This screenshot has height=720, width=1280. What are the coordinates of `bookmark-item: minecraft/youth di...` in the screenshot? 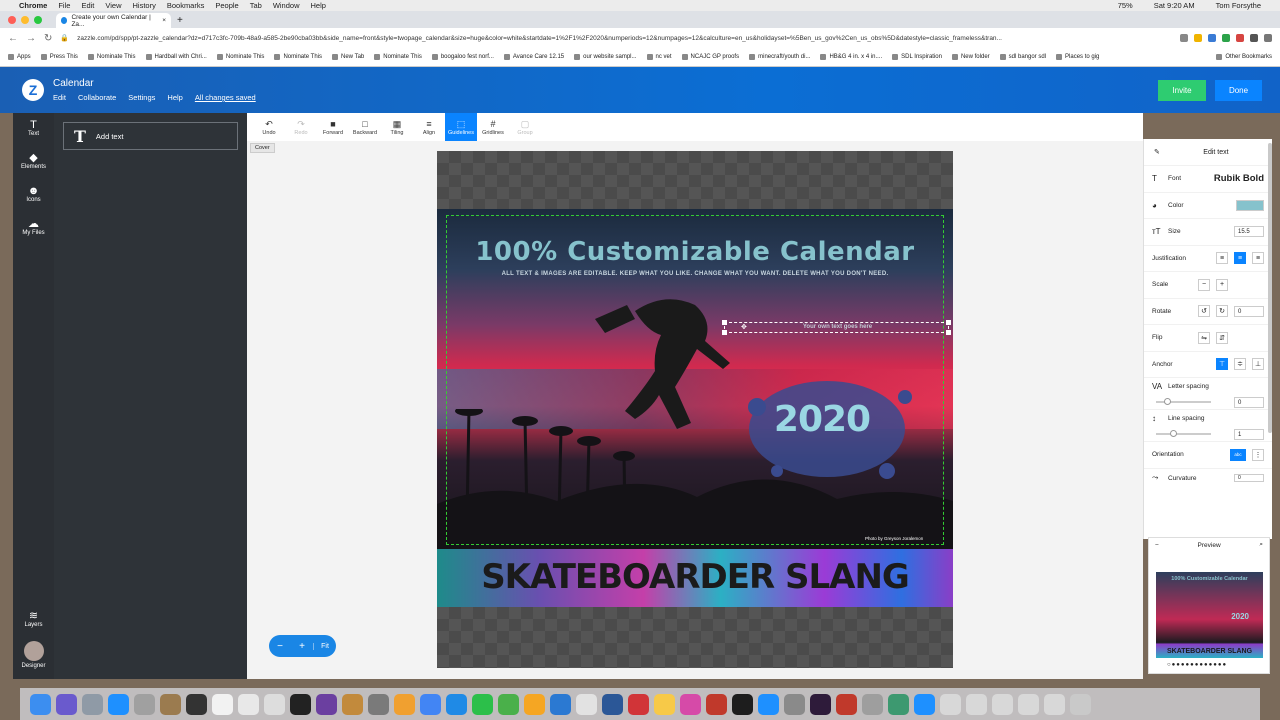 It's located at (779, 57).